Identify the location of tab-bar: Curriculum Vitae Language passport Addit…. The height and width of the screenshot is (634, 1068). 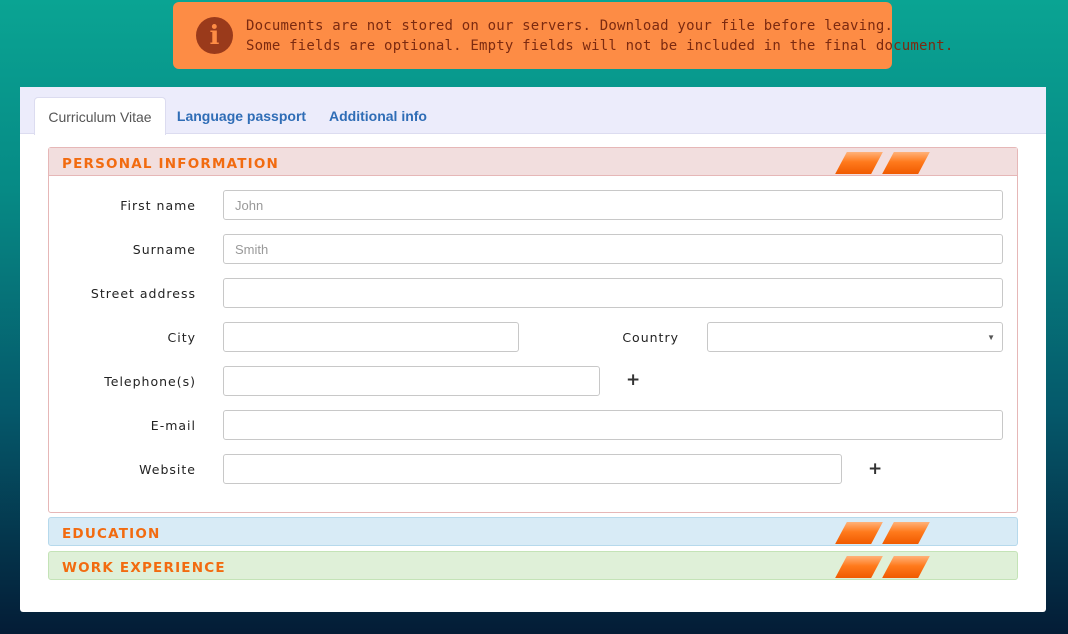
(533, 111).